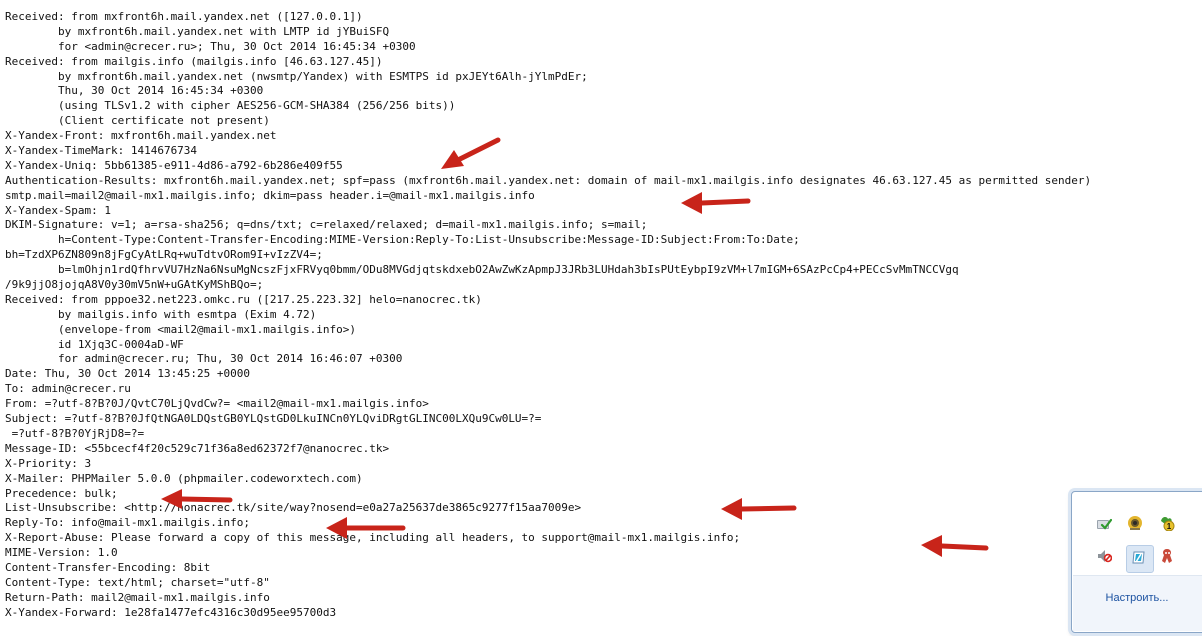  I want to click on header-line: Content-Transfer-Encoding: 8bit, so click(108, 567).